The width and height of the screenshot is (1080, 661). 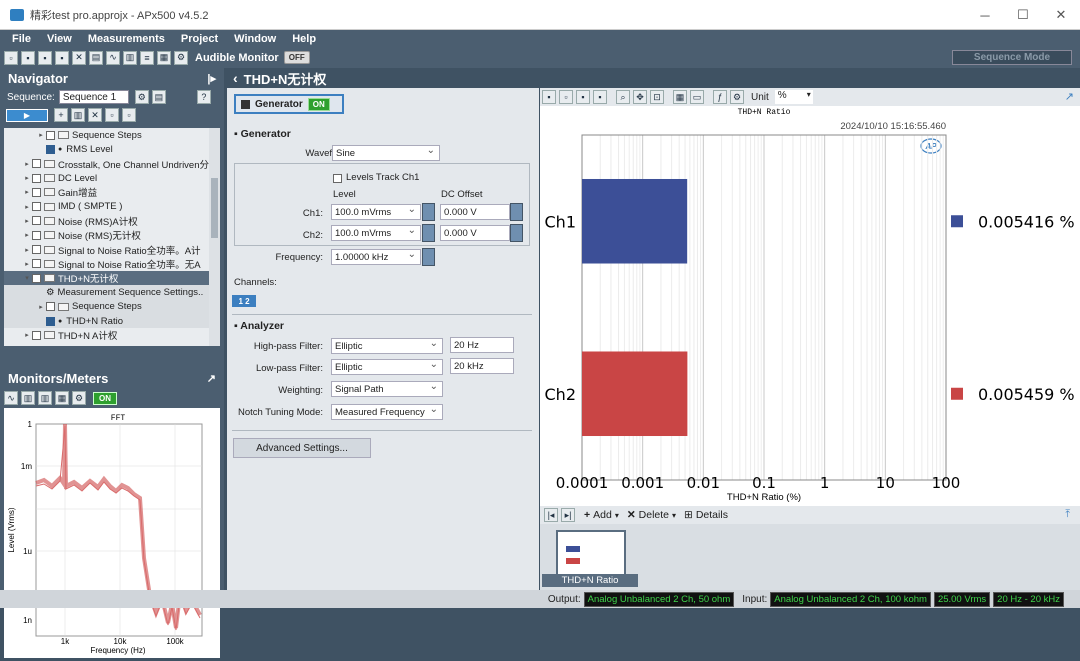 I want to click on tree-item: ▸ Noise (RMS)无计权, so click(x=106, y=235).